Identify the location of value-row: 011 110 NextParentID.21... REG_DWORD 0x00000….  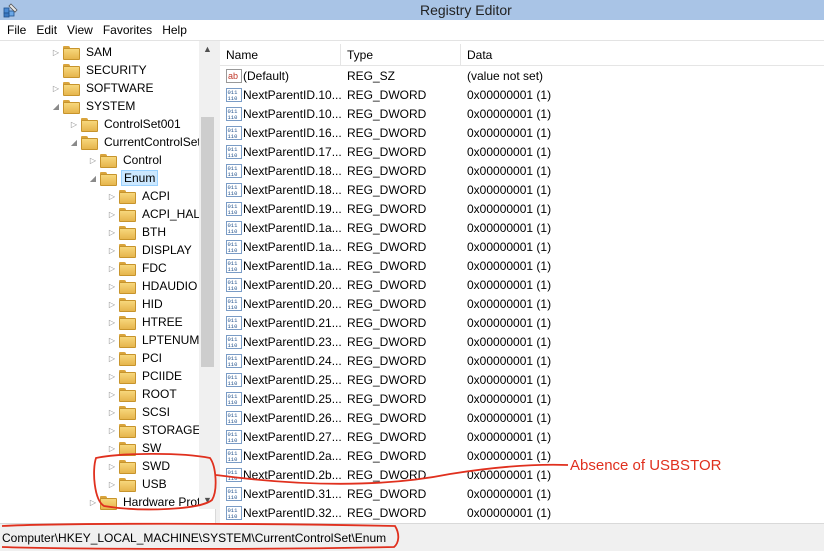
(522, 323).